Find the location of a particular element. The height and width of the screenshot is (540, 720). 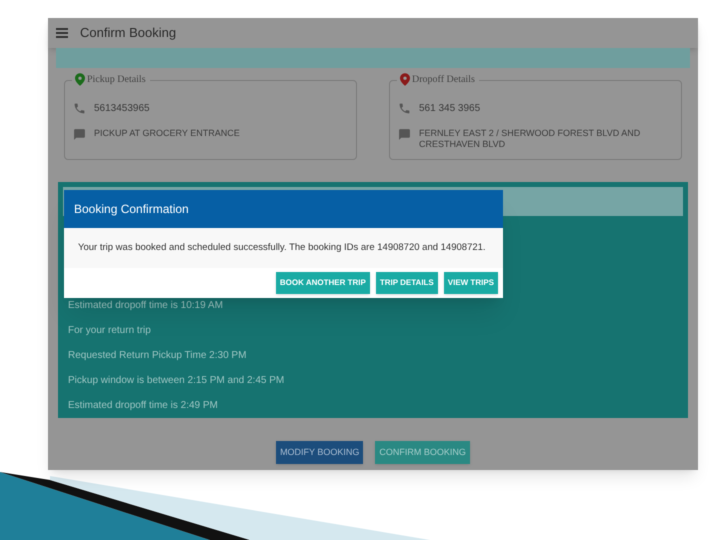

pickup-note: PICKUP AT GROCERY ENTRANCE is located at coordinates (167, 133).